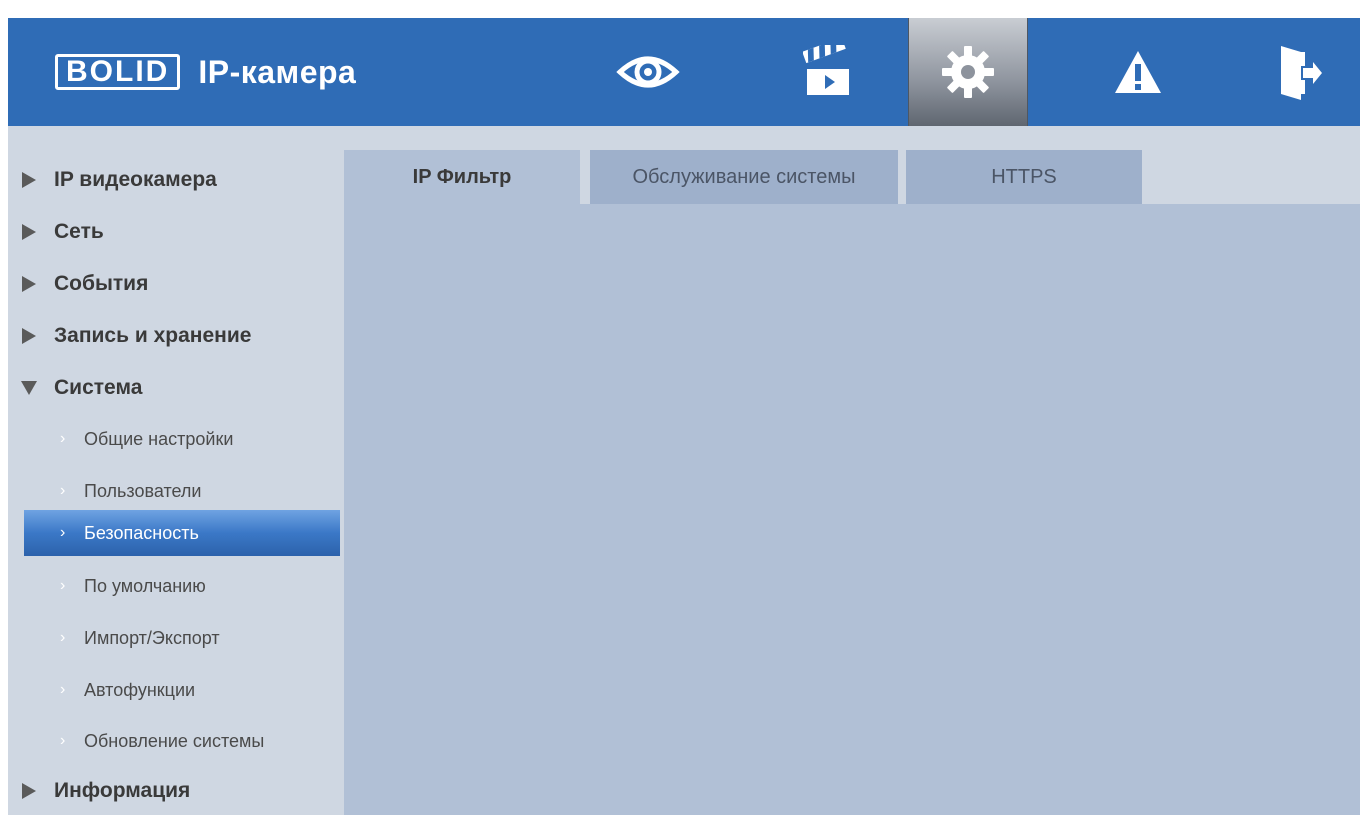 This screenshot has width=1360, height=815. I want to click on clapperboard-icon, so click(826, 70).